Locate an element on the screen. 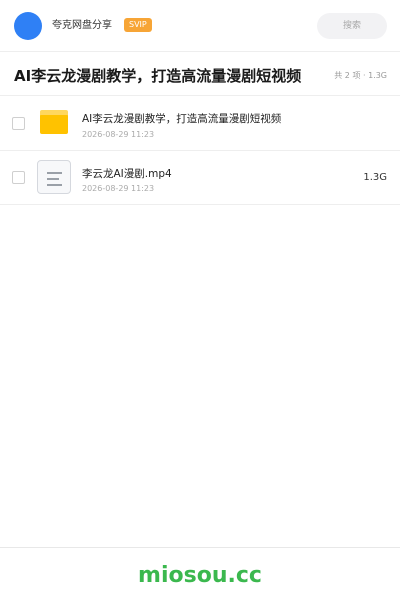 The width and height of the screenshot is (400, 600). folder-icon is located at coordinates (54, 122).